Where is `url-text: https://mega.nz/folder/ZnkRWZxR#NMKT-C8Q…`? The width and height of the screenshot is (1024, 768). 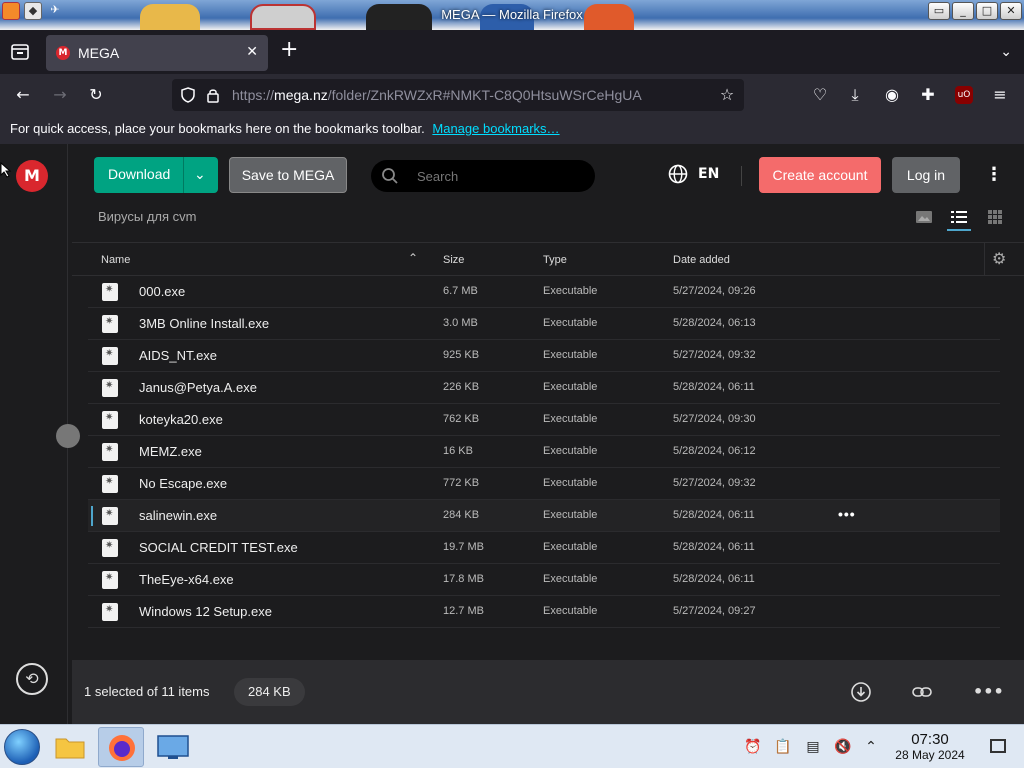
url-text: https://mega.nz/folder/ZnkRWZxR#NMKT-C8Q… is located at coordinates (437, 95).